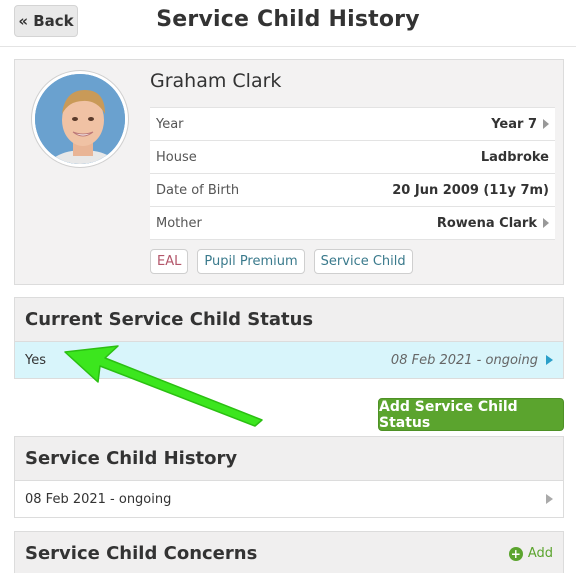  What do you see at coordinates (289, 499) in the screenshot?
I see `history-row: 08 Feb 2021 - ongoing` at bounding box center [289, 499].